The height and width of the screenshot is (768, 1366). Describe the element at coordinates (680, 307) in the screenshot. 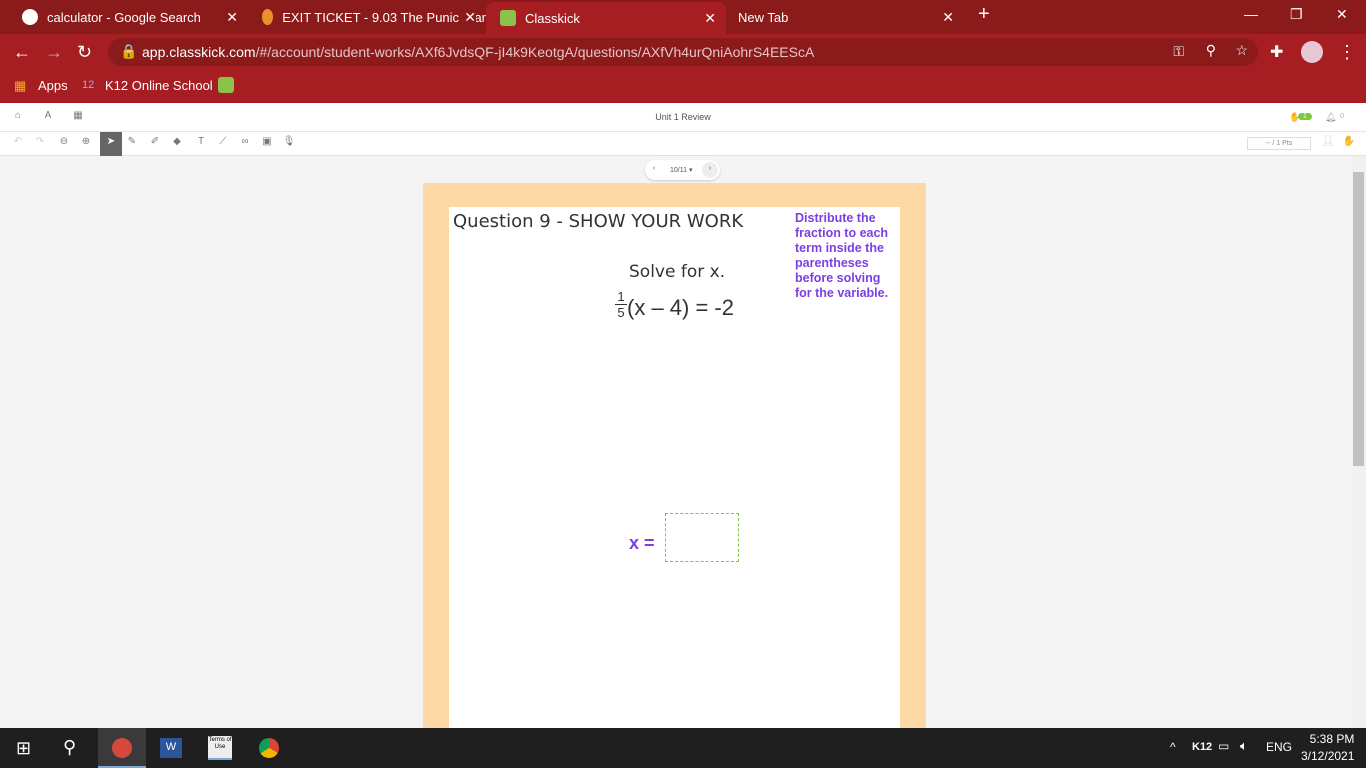

I see `equation: (x – 4) = -2` at that location.